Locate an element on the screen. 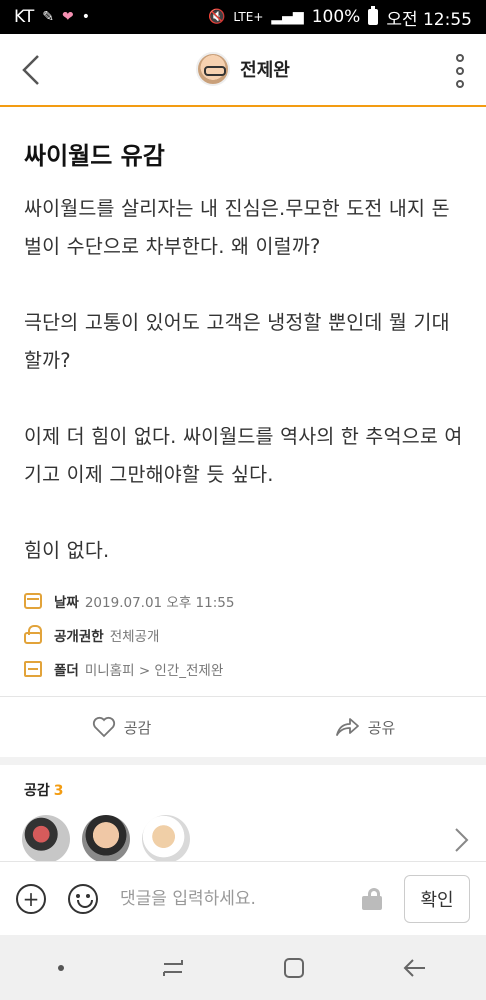 The image size is (486, 1000). nav-dot-icon is located at coordinates (61, 967).